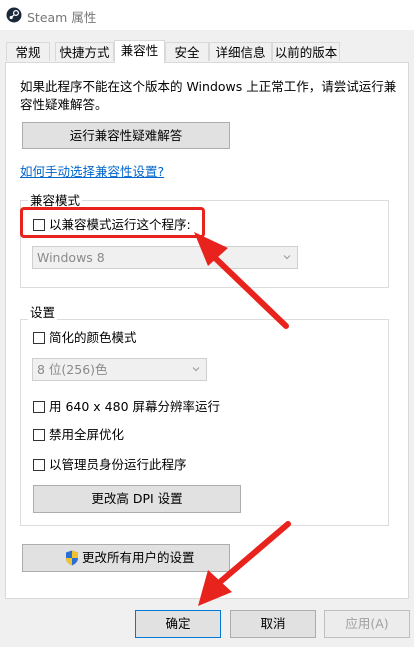 This screenshot has width=414, height=647. What do you see at coordinates (139, 51) in the screenshot?
I see `tab-compatibility: 兼容性` at bounding box center [139, 51].